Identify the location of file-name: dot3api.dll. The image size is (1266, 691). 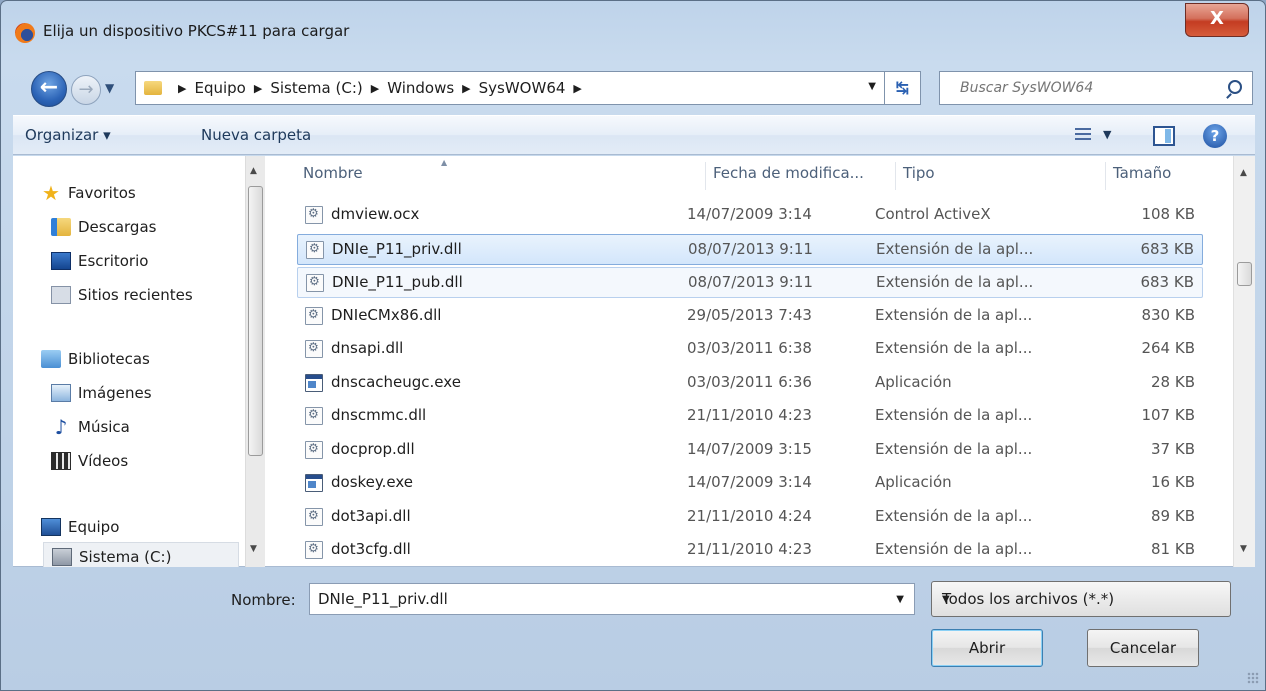
(371, 515).